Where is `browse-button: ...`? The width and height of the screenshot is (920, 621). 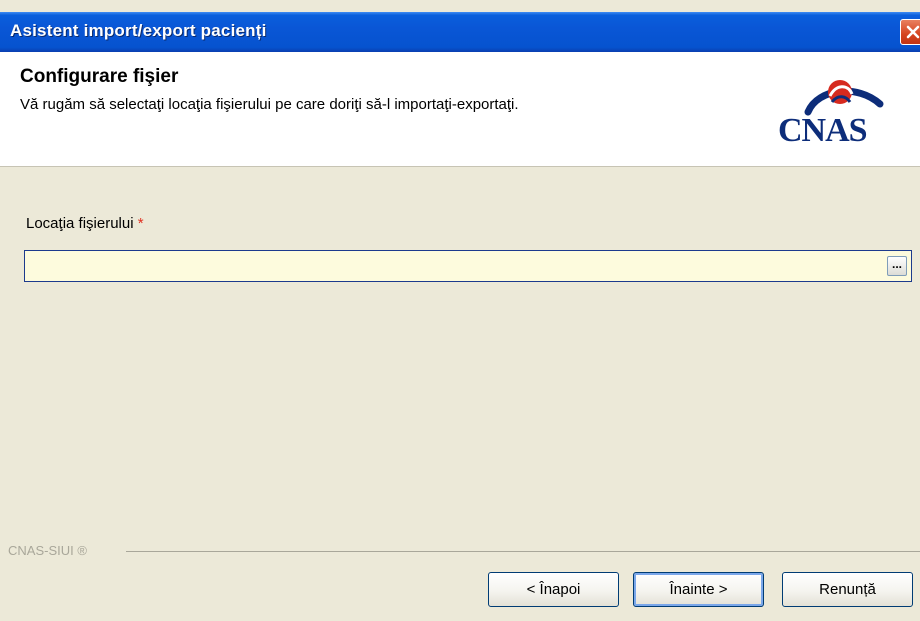
browse-button: ... is located at coordinates (897, 266).